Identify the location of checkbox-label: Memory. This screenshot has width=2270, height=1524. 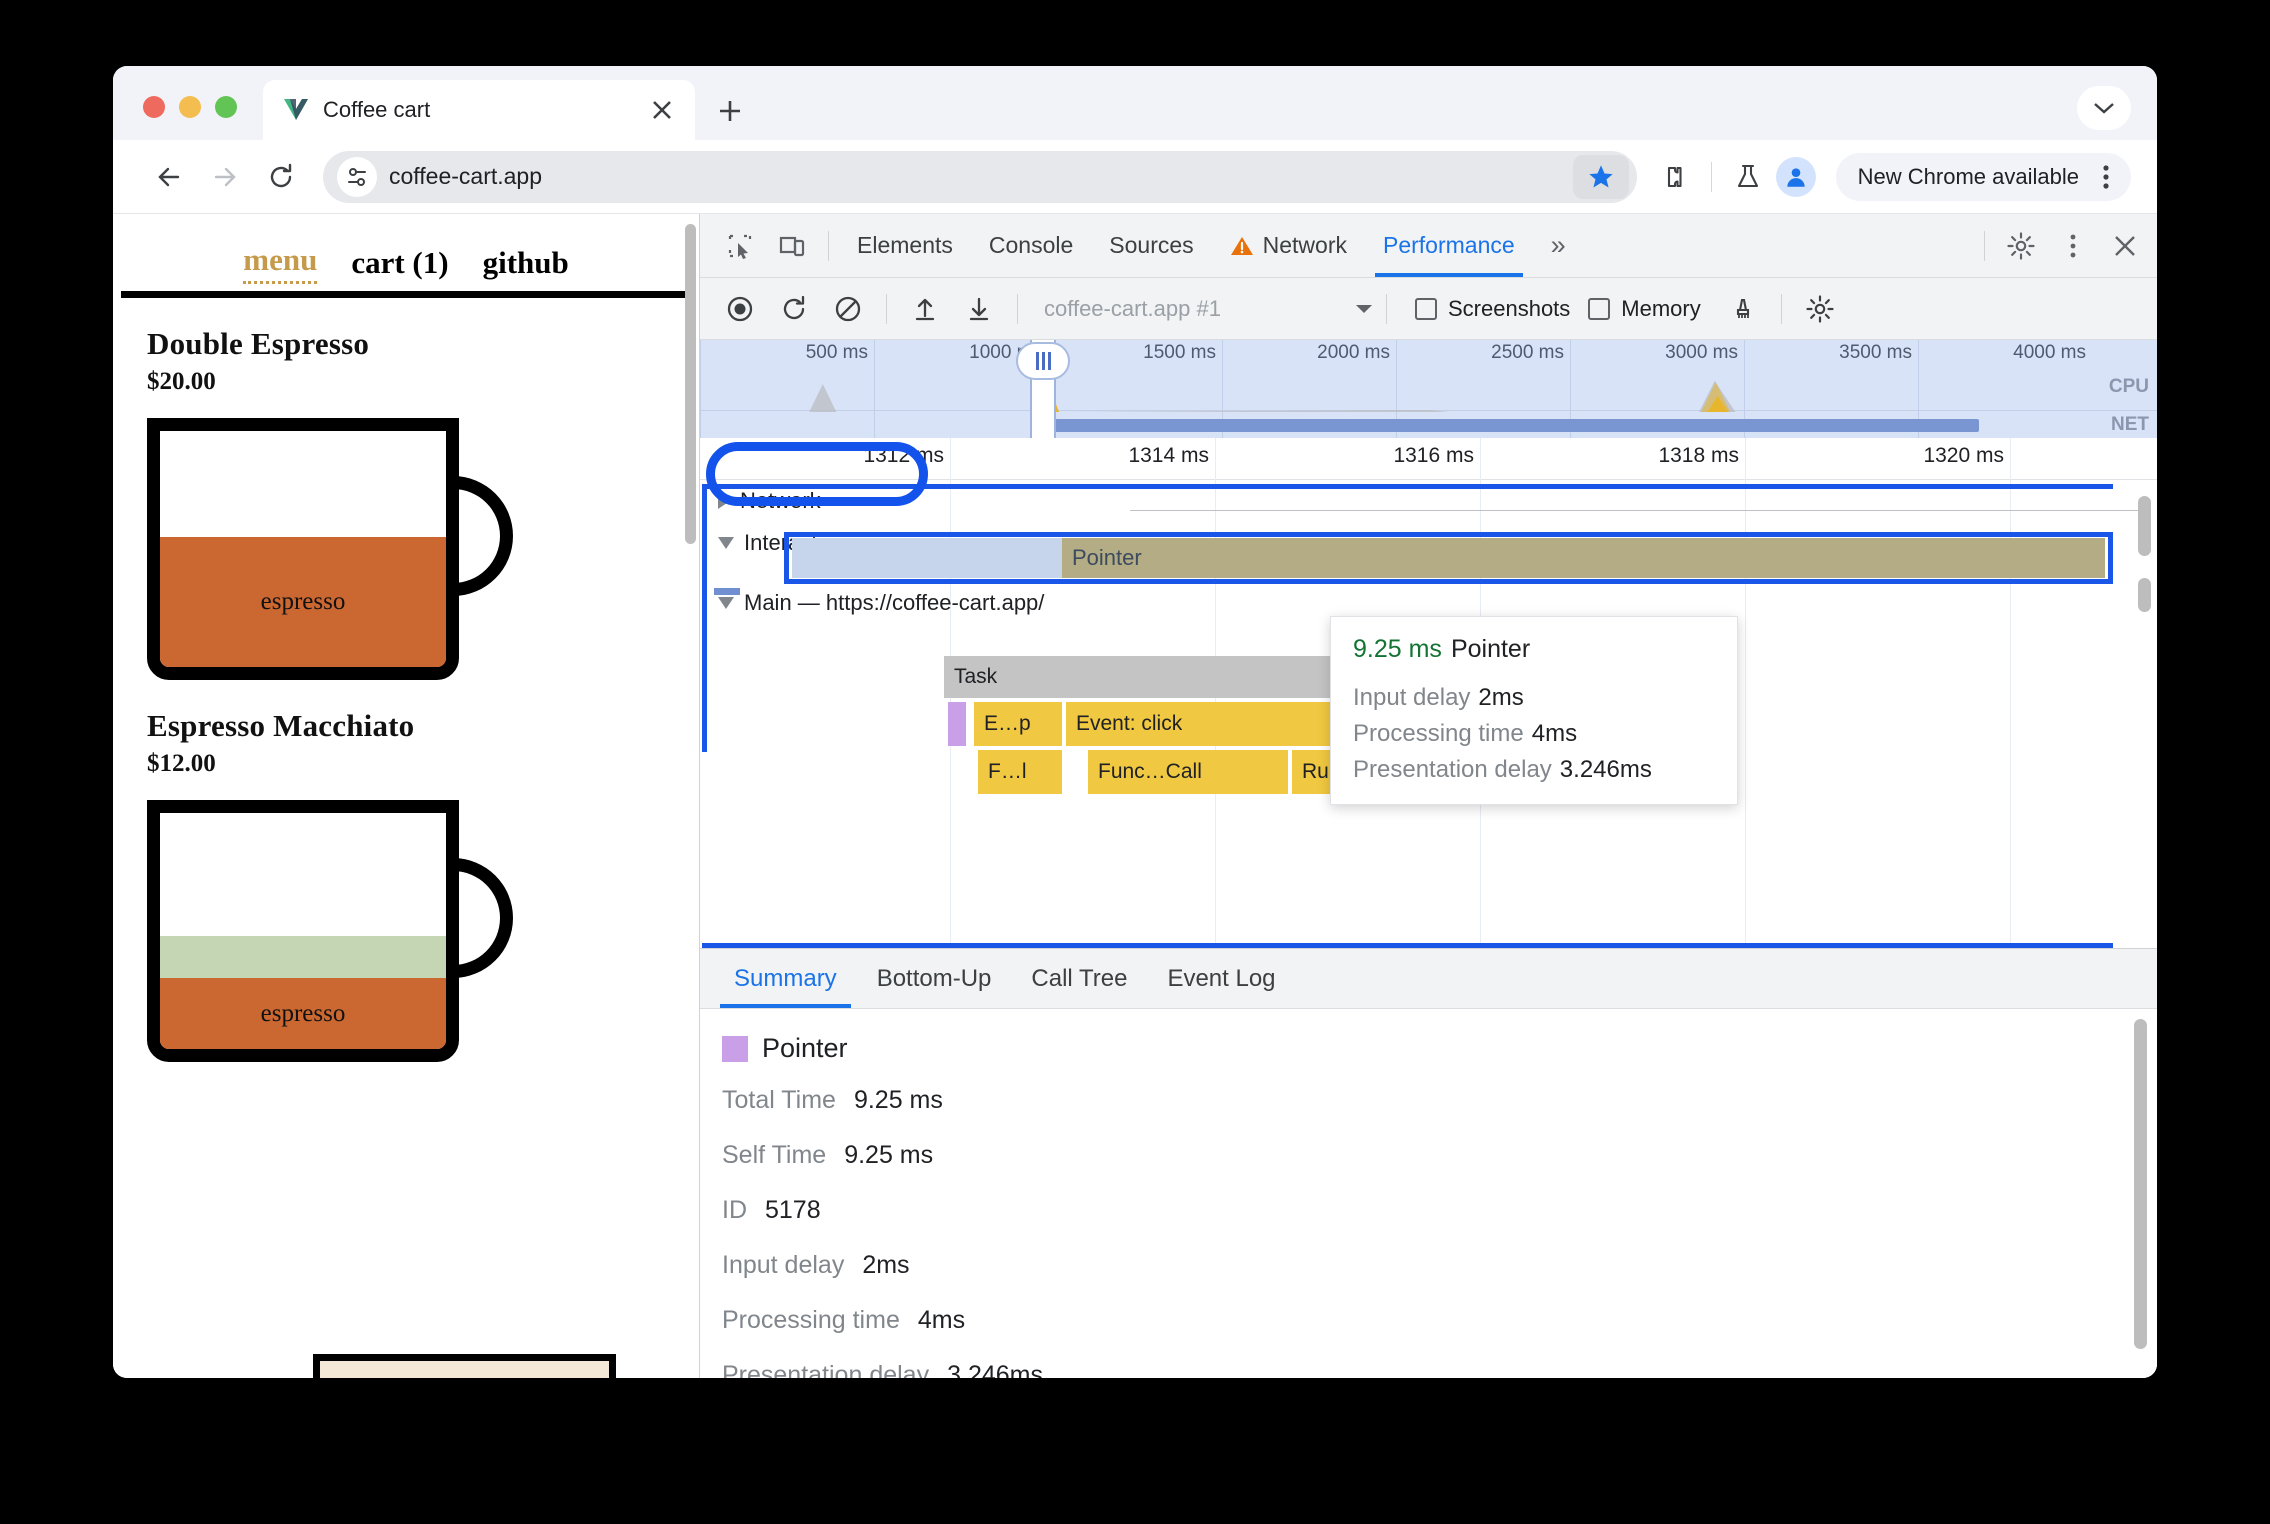
(1661, 308).